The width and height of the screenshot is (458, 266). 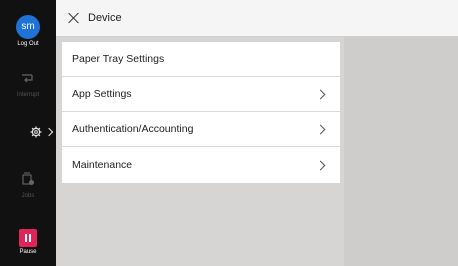 What do you see at coordinates (28, 95) in the screenshot?
I see `interrupt-label: Interrupt` at bounding box center [28, 95].